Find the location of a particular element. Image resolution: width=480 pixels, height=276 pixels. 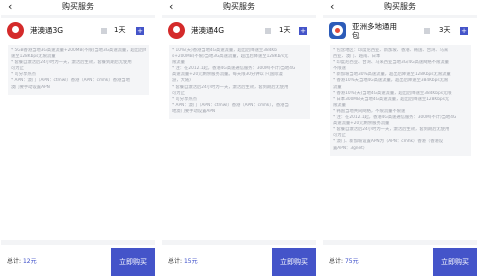

checkout-bar: 总计: 15元 立即购买 is located at coordinates (239, 260).